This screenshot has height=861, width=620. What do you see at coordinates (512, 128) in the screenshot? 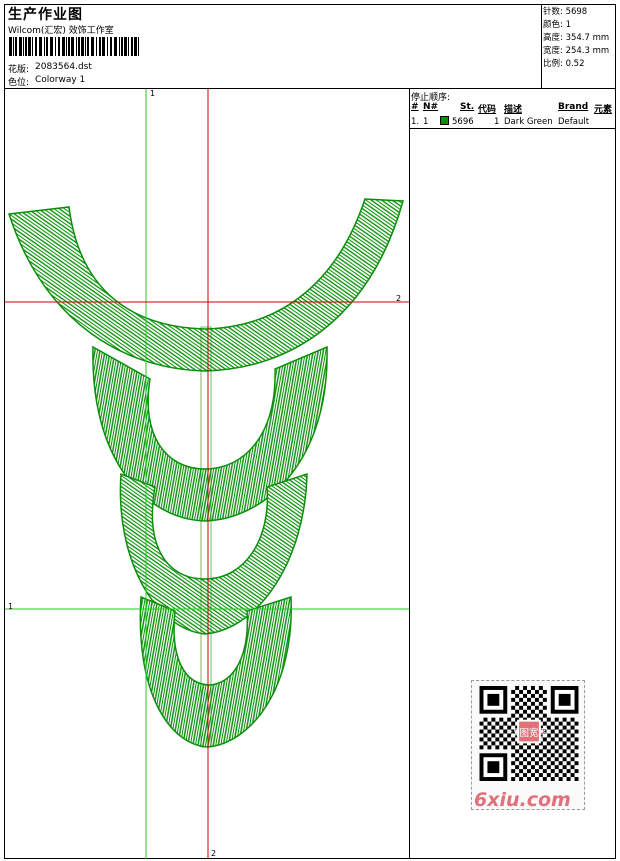
I see `table-bottom-line` at bounding box center [512, 128].